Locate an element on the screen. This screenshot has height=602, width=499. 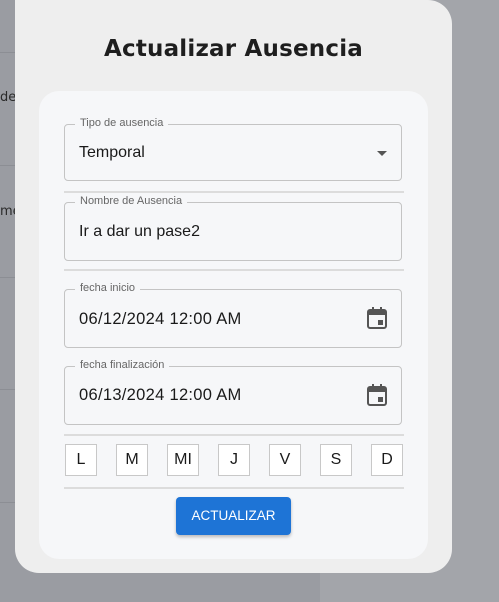
day-martes-toggle: M is located at coordinates (132, 460).